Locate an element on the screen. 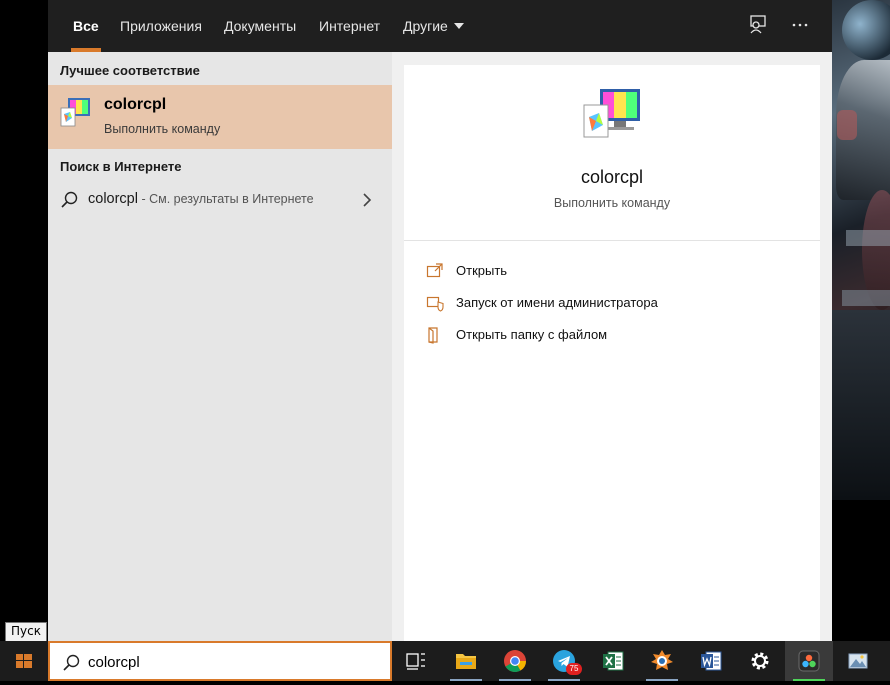 The width and height of the screenshot is (890, 685). tab-all: Все is located at coordinates (86, 26).